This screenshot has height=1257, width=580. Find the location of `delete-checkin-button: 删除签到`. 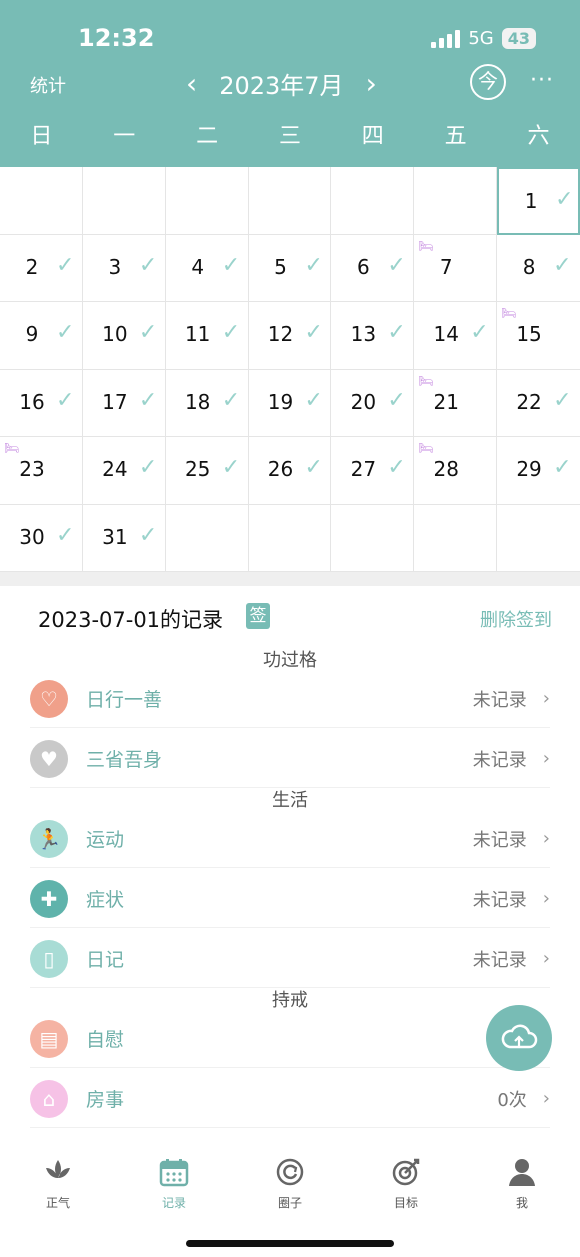

delete-checkin-button: 删除签到 is located at coordinates (516, 619).